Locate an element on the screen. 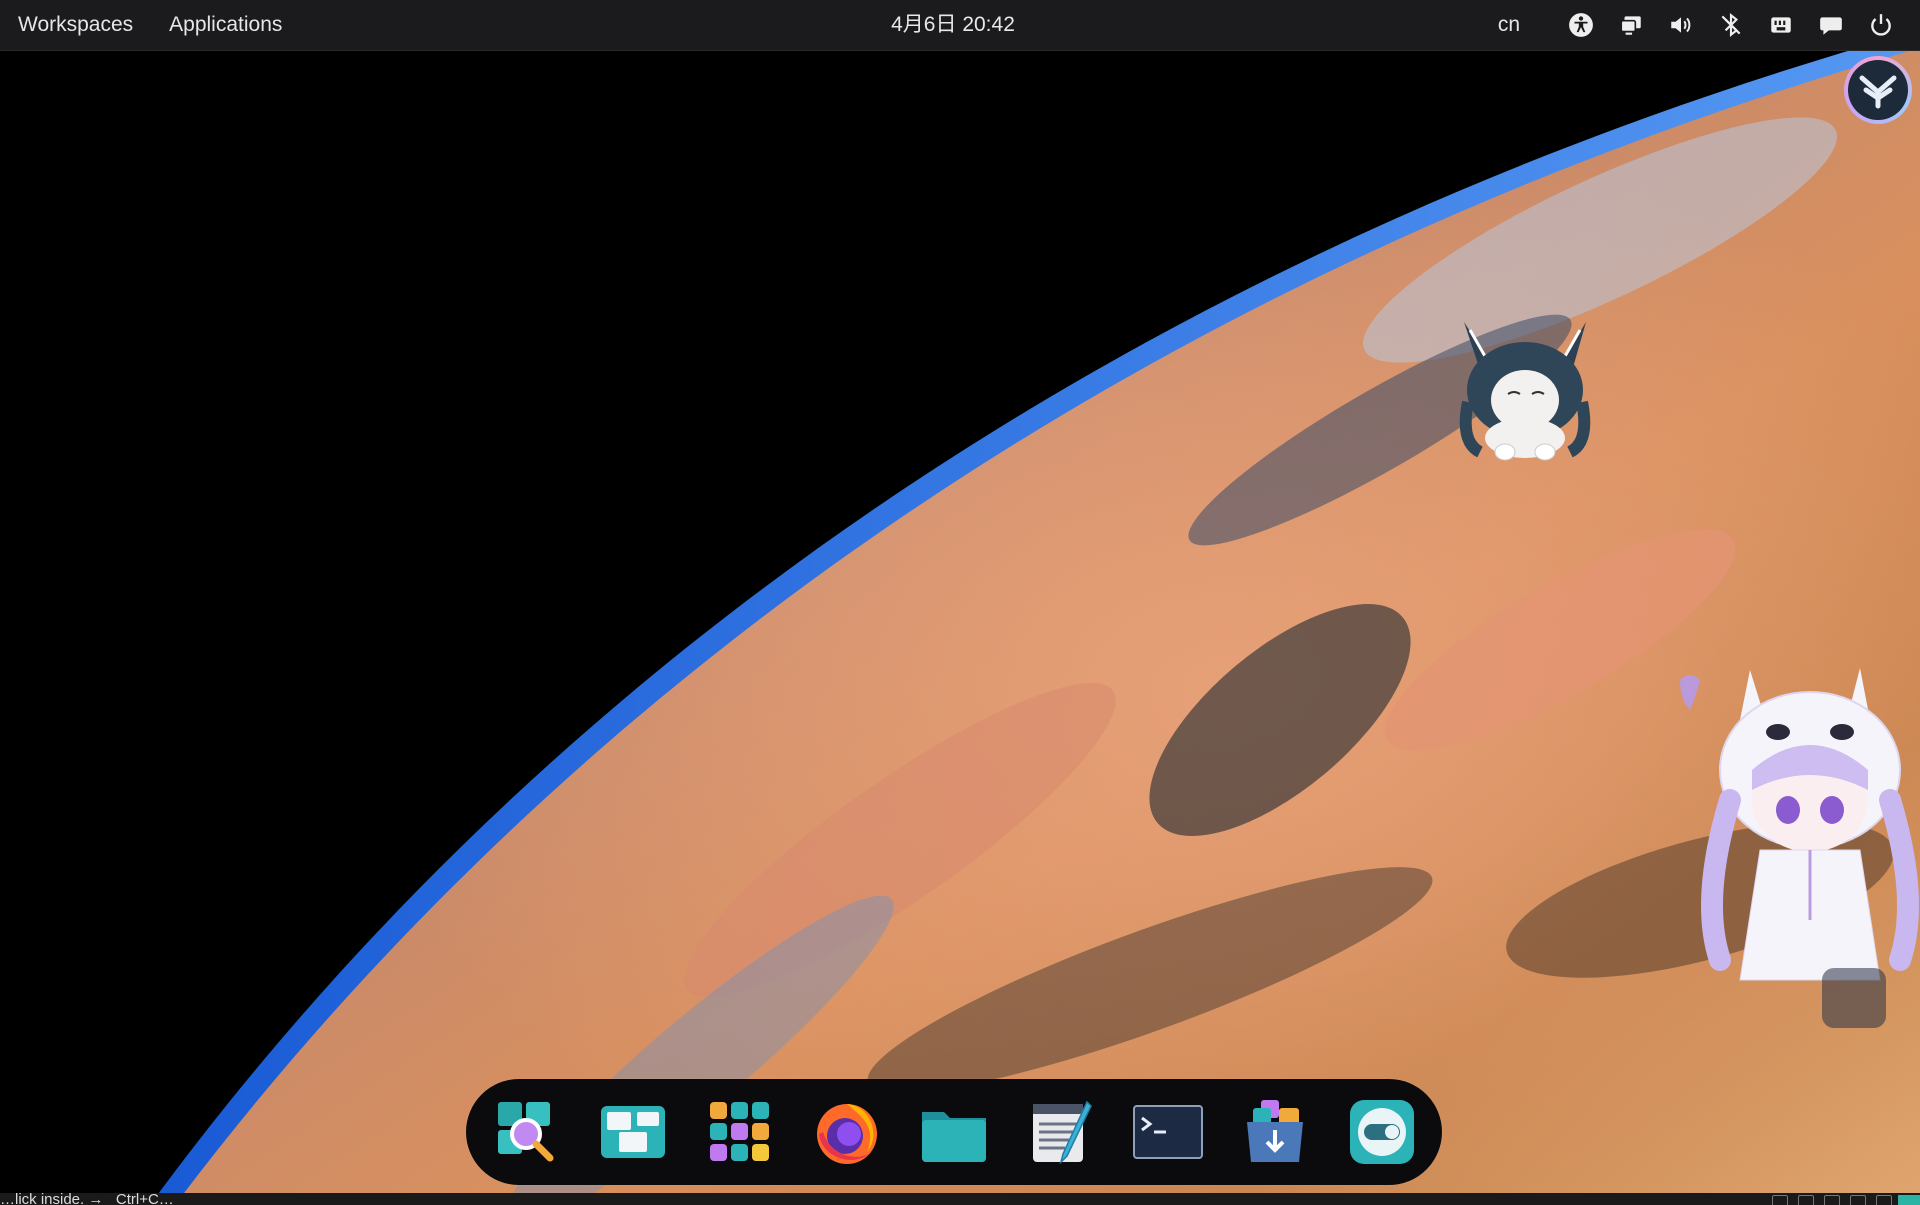 The height and width of the screenshot is (1205, 1920). status-icons is located at coordinates (1832, 1200).